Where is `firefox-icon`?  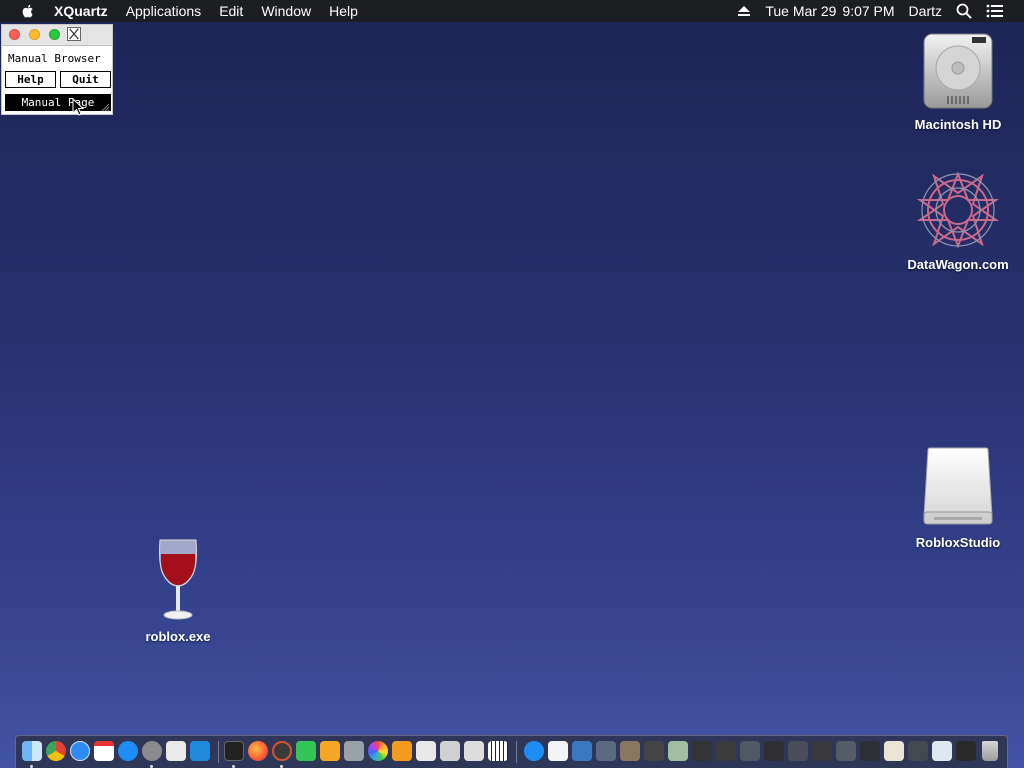 firefox-icon is located at coordinates (258, 751).